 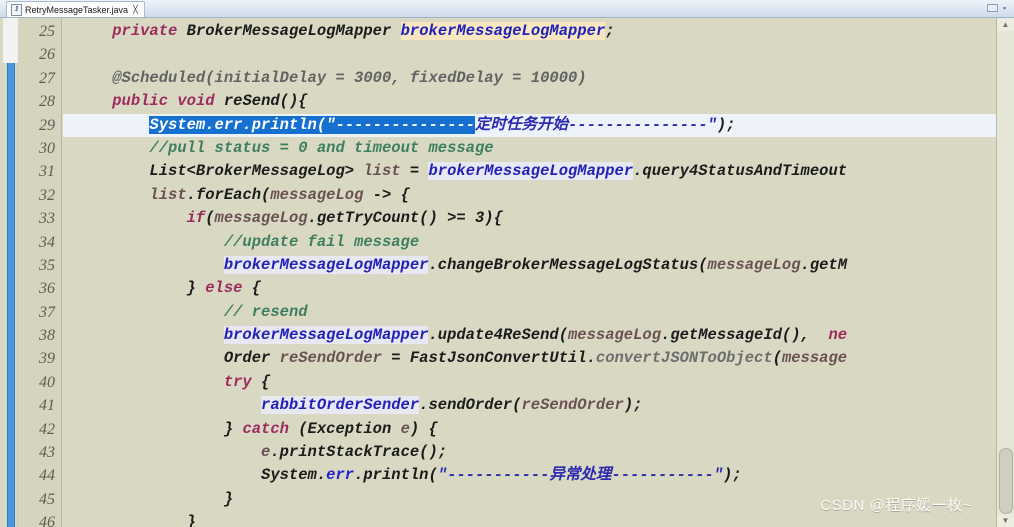 What do you see at coordinates (261, 381) in the screenshot?
I see `code-token: {` at bounding box center [261, 381].